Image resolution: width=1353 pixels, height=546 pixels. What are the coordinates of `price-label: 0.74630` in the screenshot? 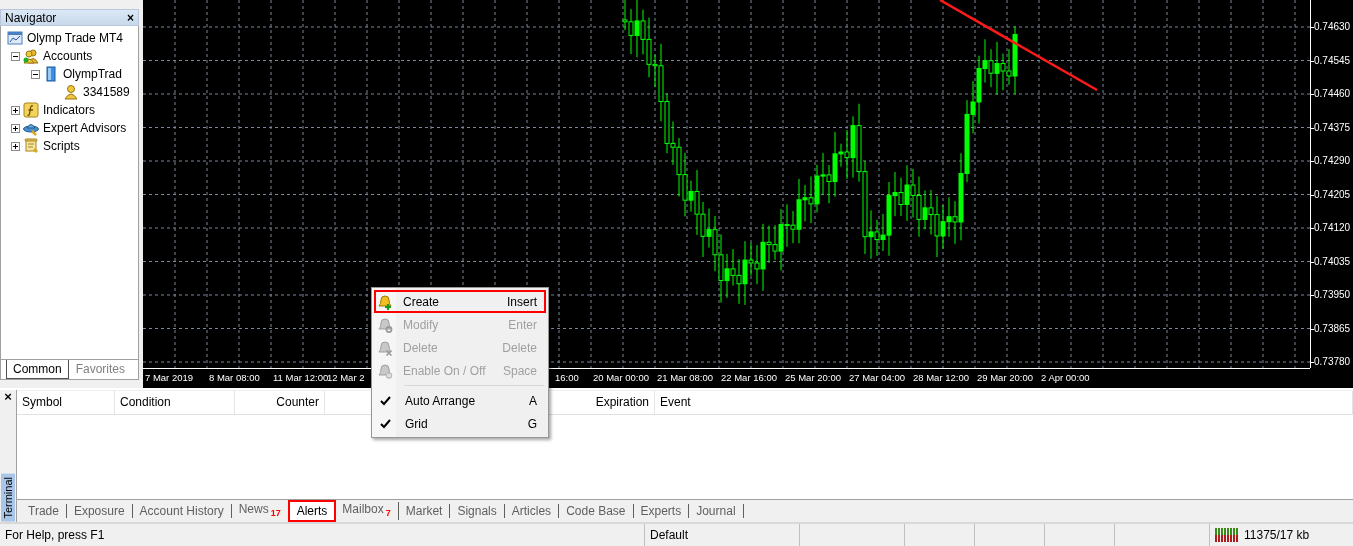 It's located at (1332, 26).